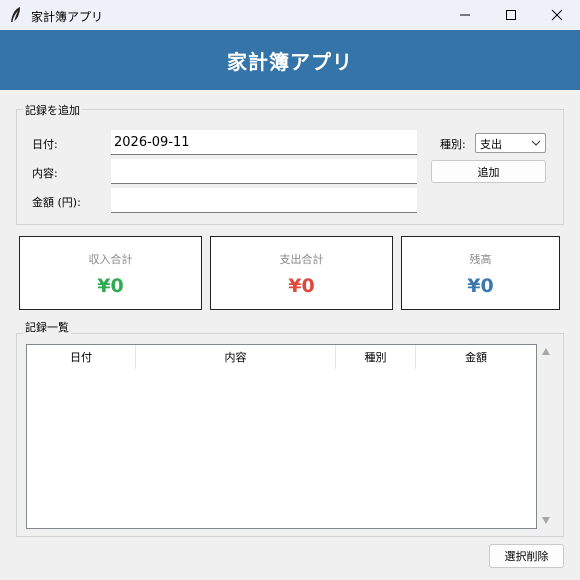 Image resolution: width=580 pixels, height=580 pixels. Describe the element at coordinates (546, 351) in the screenshot. I see `scroll-up-icon` at that location.